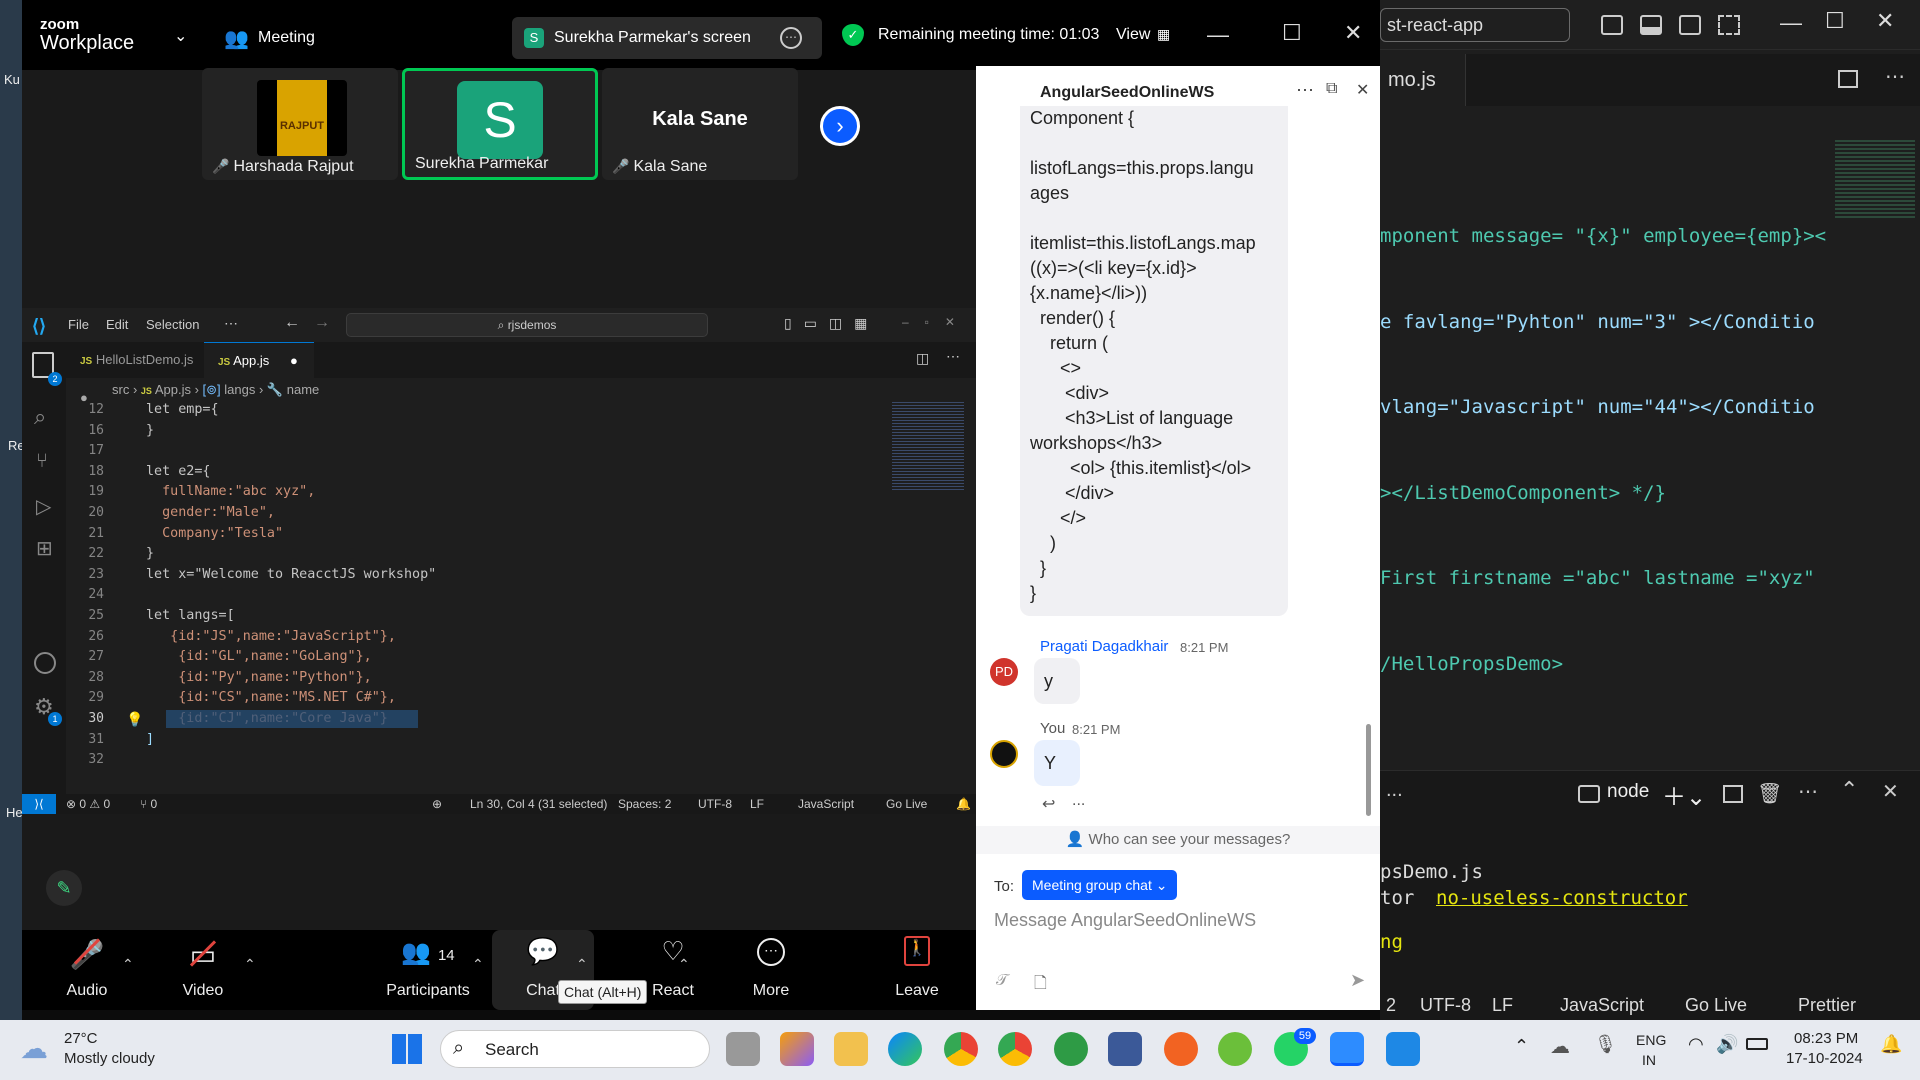  I want to click on lightbulb-icon: 💡, so click(134, 719).